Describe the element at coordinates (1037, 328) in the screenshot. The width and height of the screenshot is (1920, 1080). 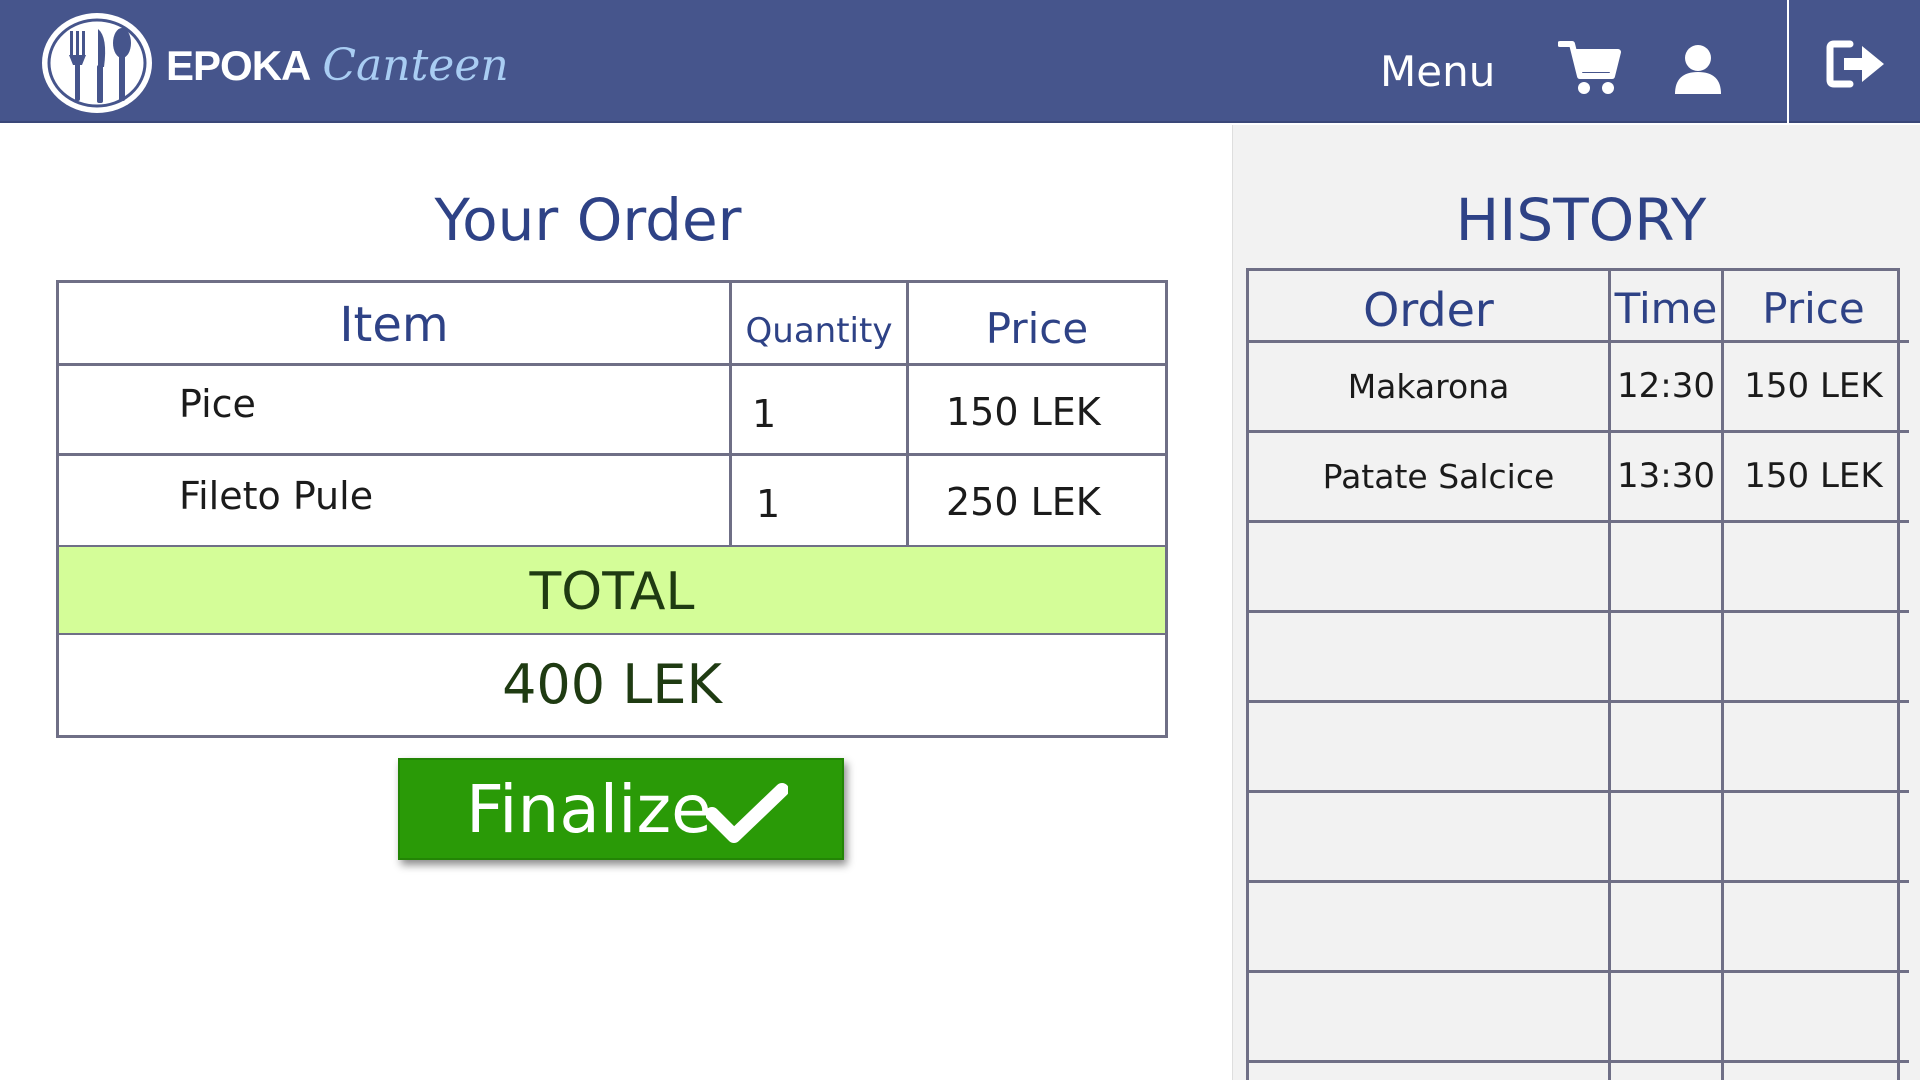
I see `order-header-price: Price` at that location.